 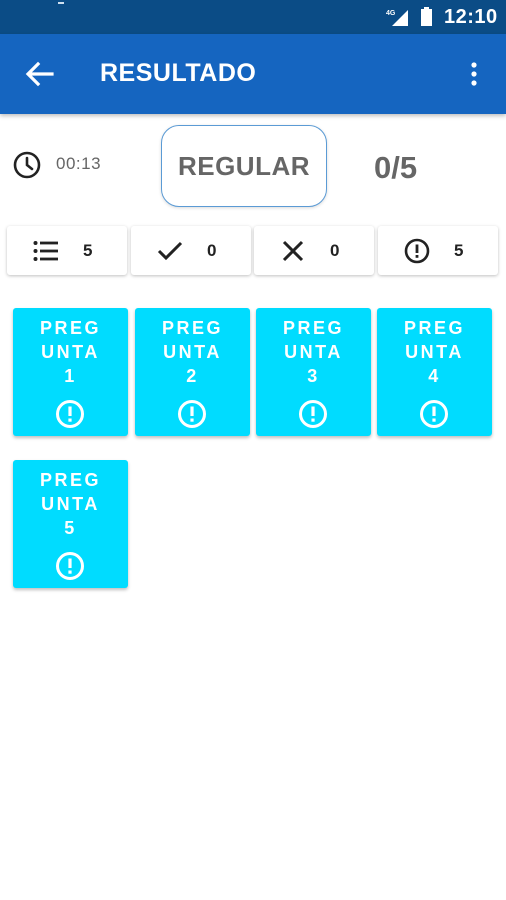 What do you see at coordinates (39, 74) in the screenshot?
I see `arrow-back-icon` at bounding box center [39, 74].